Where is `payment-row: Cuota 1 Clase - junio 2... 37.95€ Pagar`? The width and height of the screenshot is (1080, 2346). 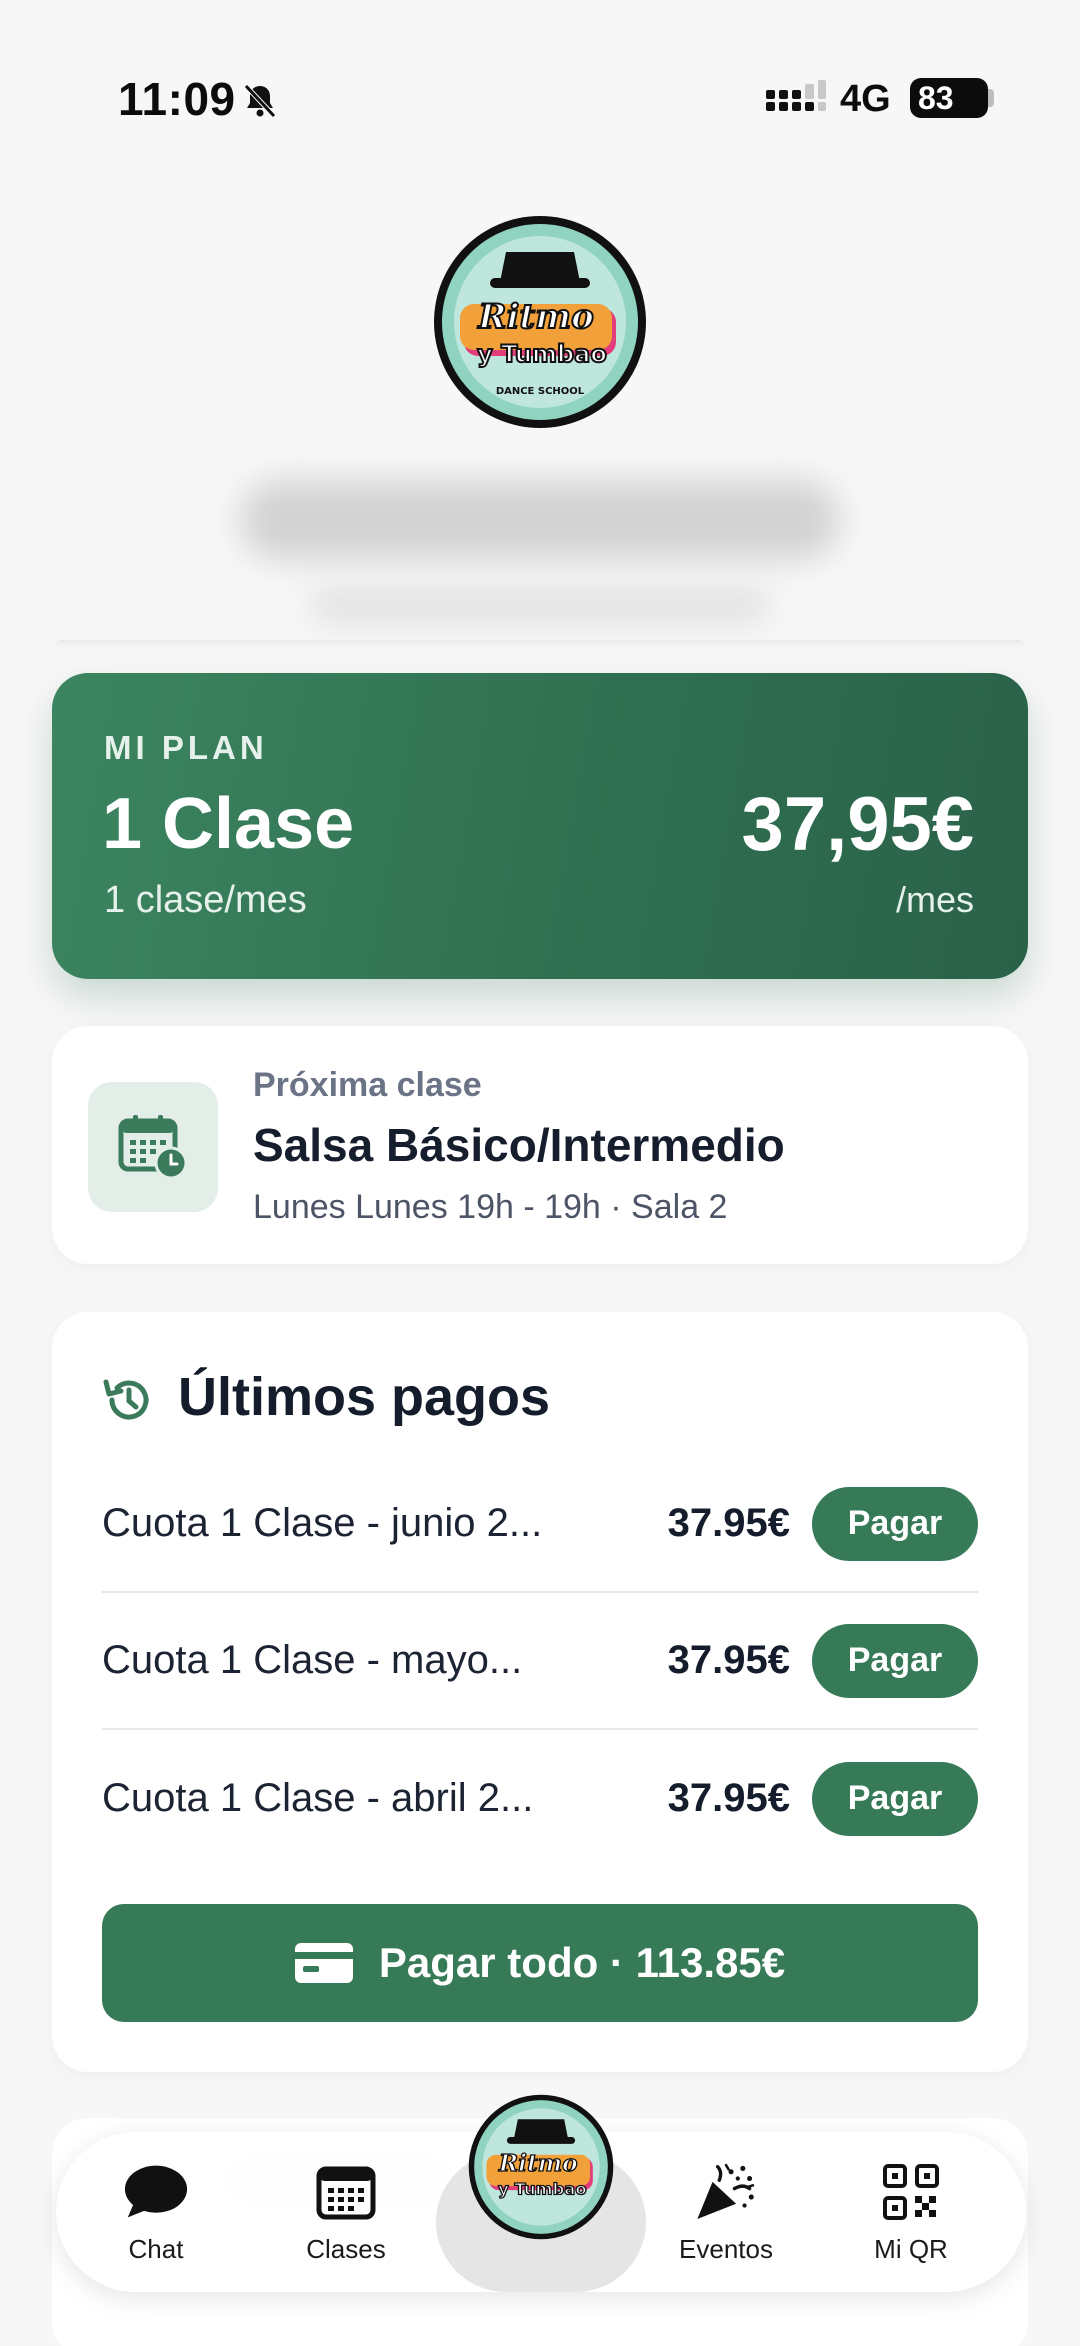 payment-row: Cuota 1 Clase - junio 2... 37.95€ Pagar is located at coordinates (540, 1524).